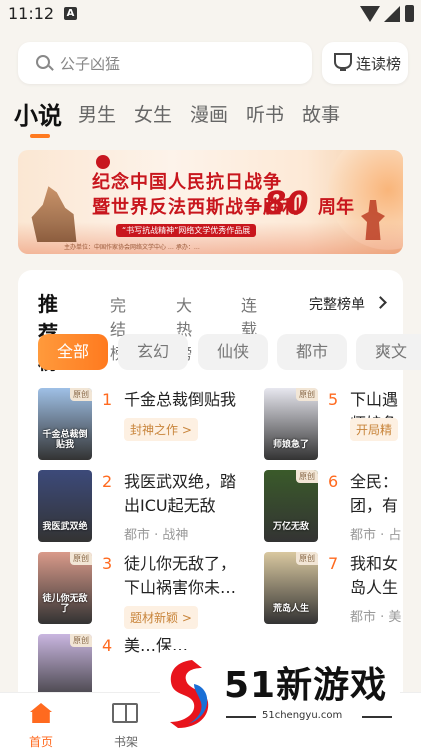 The width and height of the screenshot is (421, 751). Describe the element at coordinates (184, 494) in the screenshot. I see `book-title: 我医武双绝，踏出ICU起无敌` at that location.